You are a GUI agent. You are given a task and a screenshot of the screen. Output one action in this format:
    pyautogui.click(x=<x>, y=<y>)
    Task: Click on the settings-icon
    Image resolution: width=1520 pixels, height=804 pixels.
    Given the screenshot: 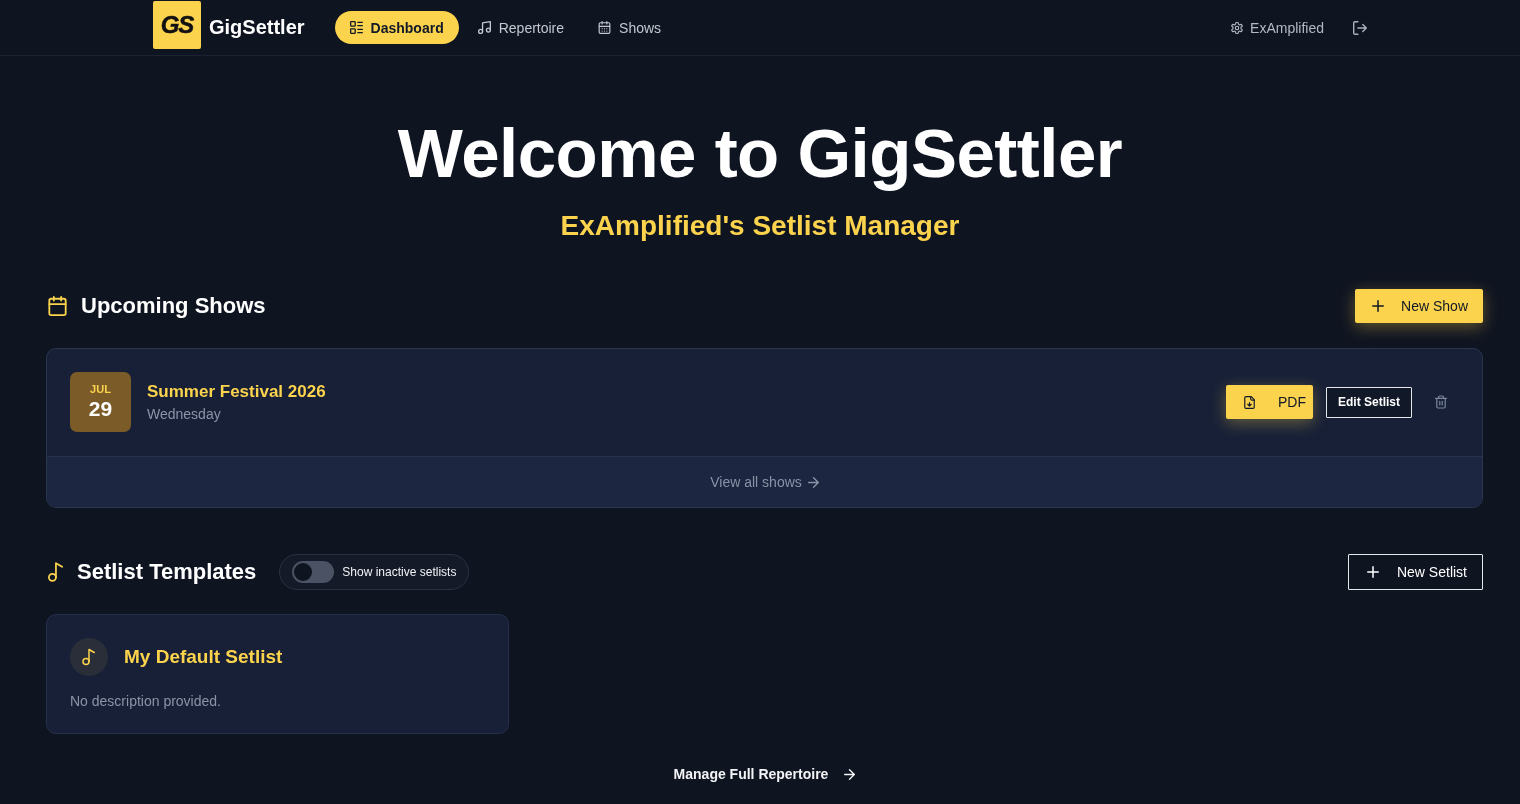 What is the action you would take?
    pyautogui.click(x=1237, y=27)
    